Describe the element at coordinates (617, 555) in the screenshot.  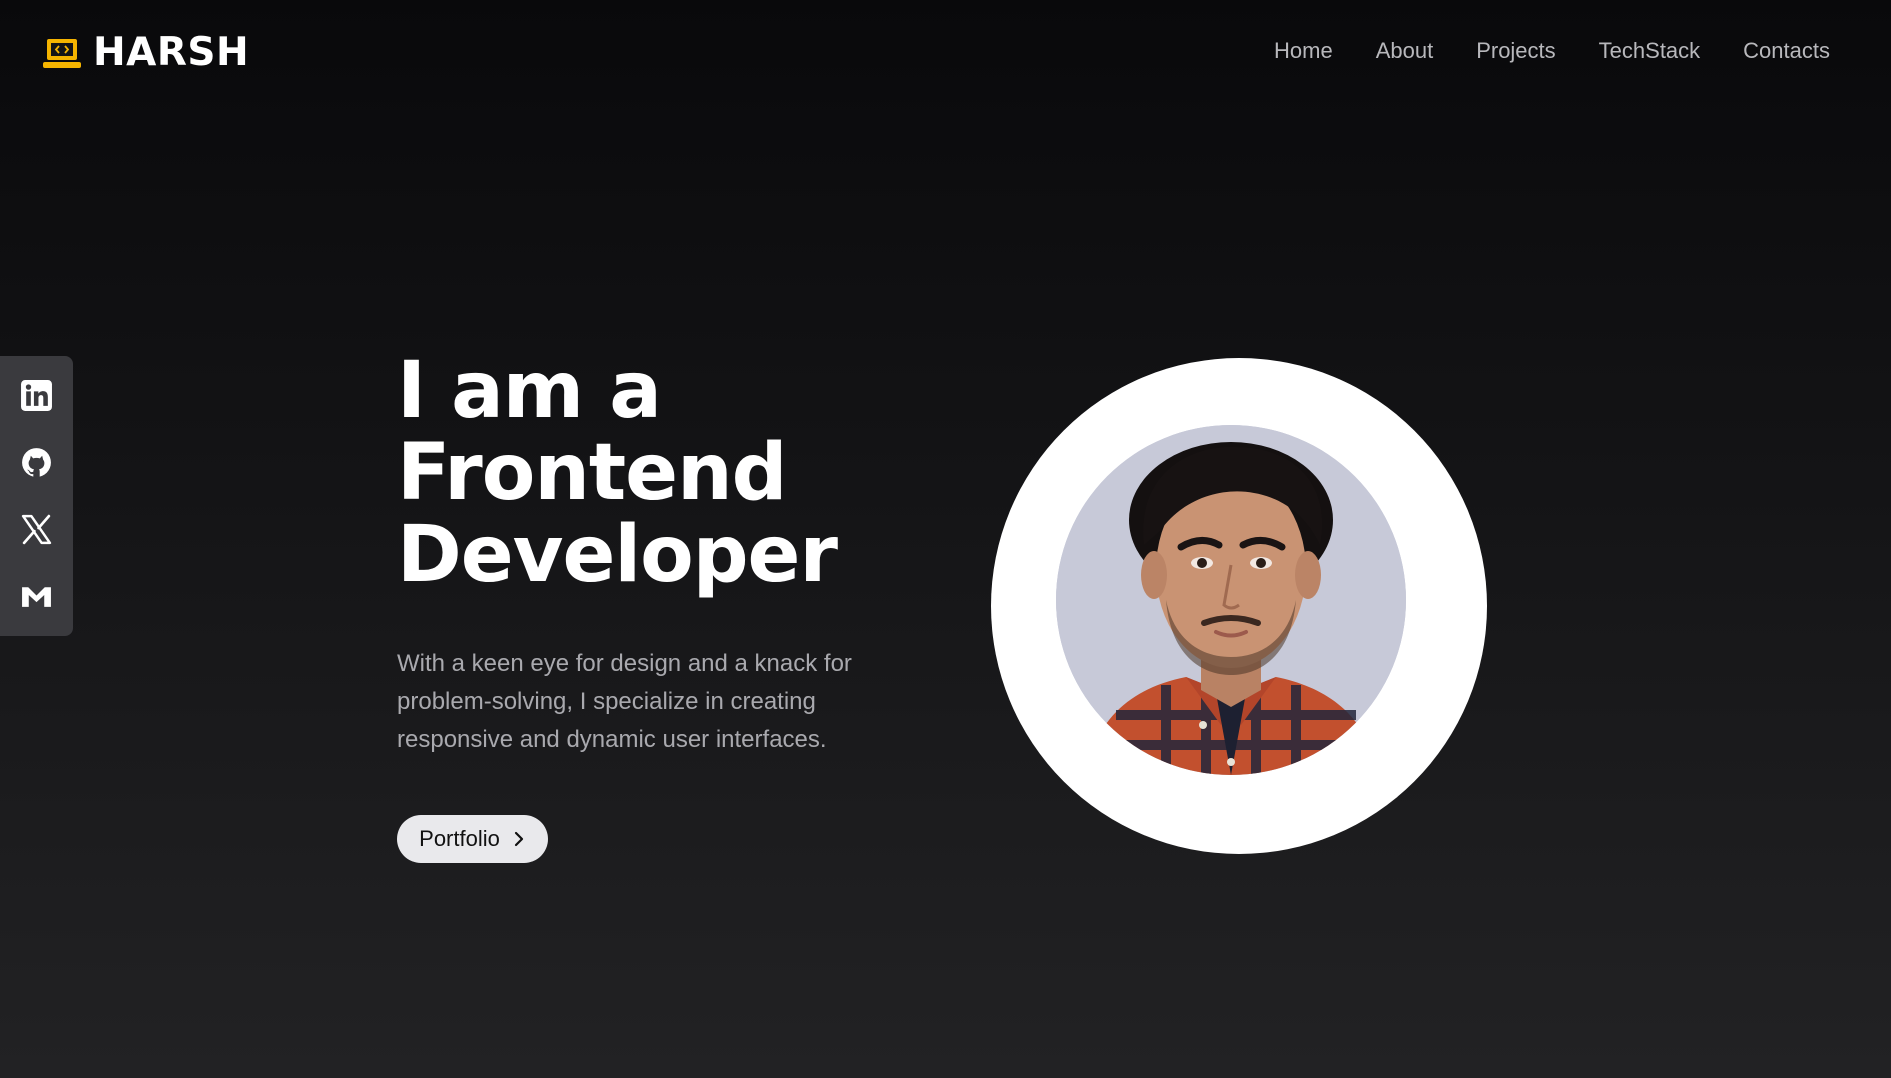
I see `hero-title-line-3: Developer` at that location.